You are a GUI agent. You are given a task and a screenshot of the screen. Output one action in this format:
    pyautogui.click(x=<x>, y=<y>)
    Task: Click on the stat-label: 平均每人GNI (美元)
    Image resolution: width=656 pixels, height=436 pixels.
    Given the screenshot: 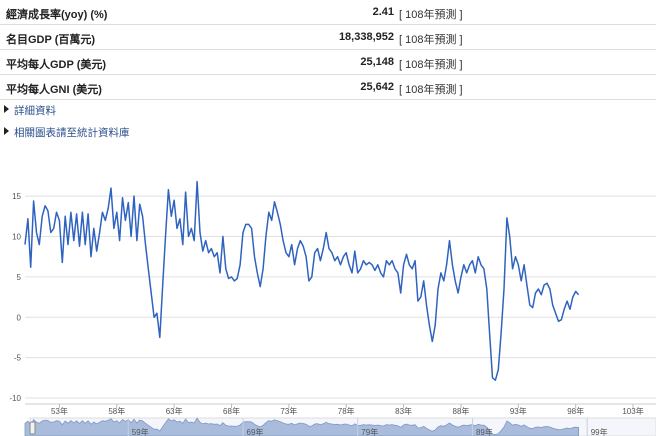 What is the action you would take?
    pyautogui.click(x=54, y=90)
    